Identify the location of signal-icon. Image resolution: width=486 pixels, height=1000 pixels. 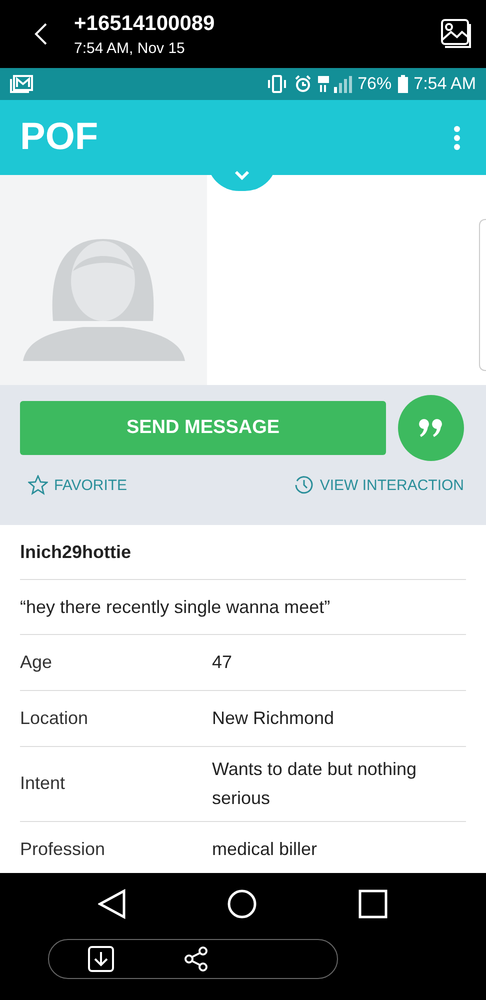
(335, 84).